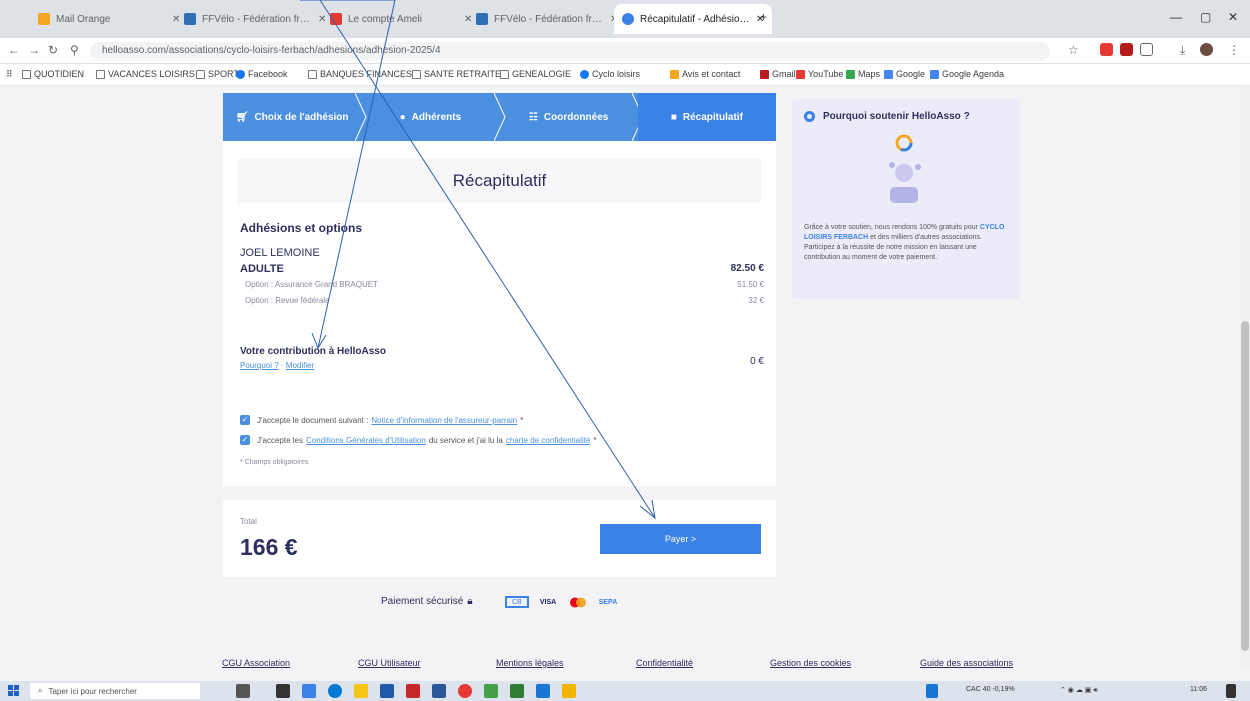 The height and width of the screenshot is (701, 1250). Describe the element at coordinates (1231, 691) in the screenshot. I see `notifications-icon` at that location.